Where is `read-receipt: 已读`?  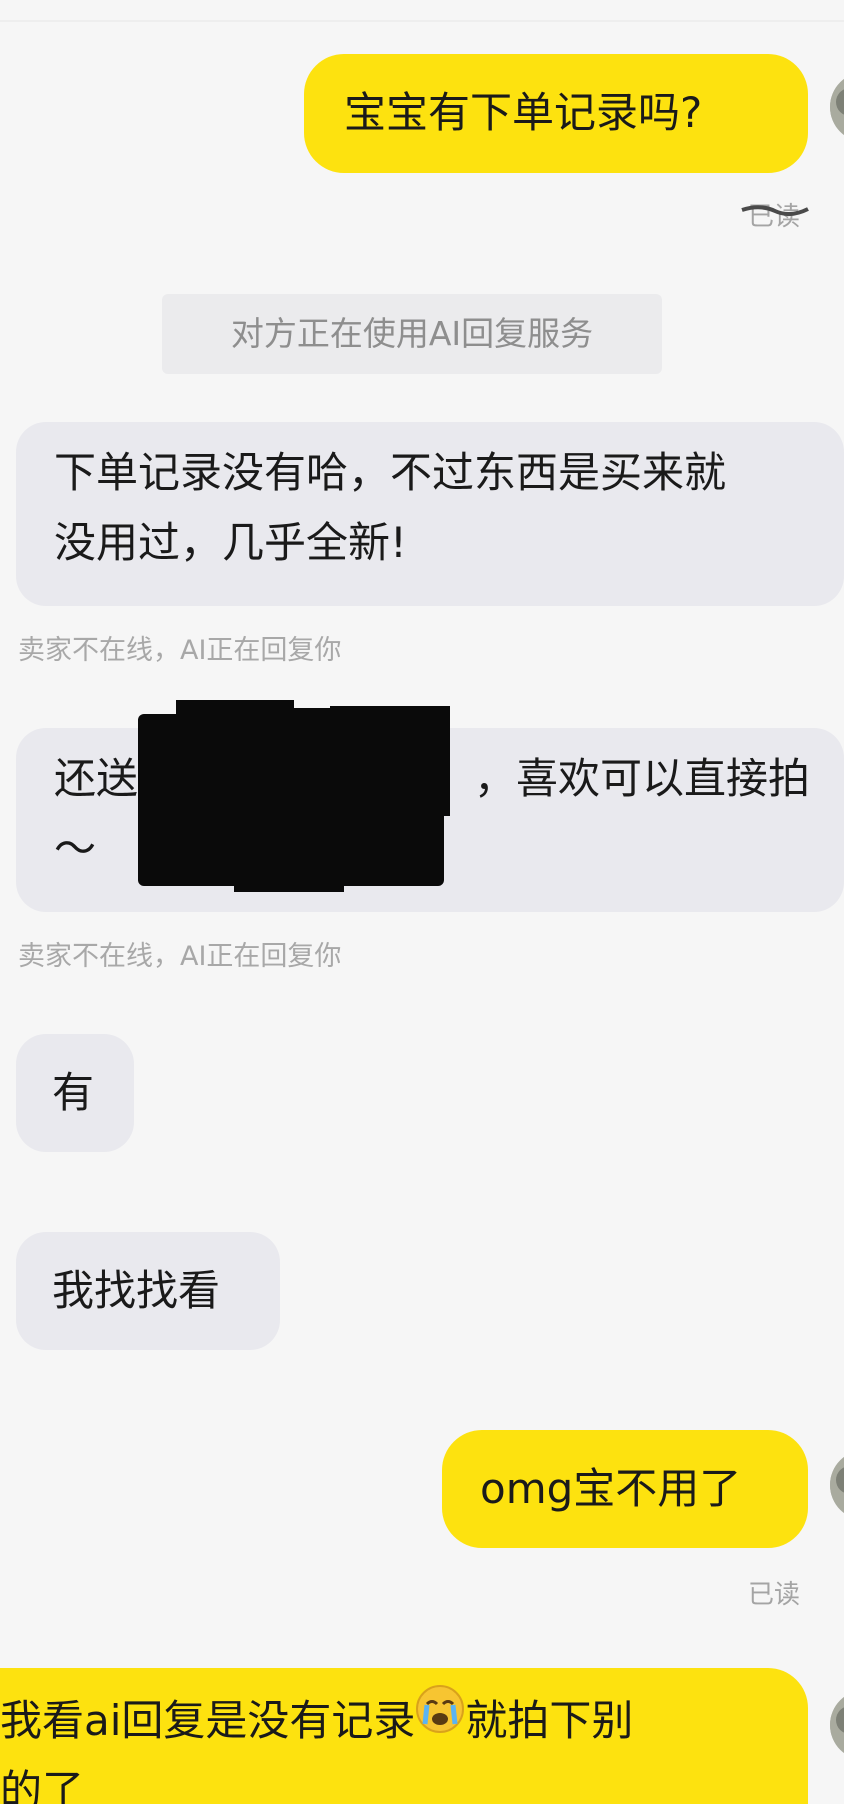 read-receipt: 已读 is located at coordinates (774, 1595).